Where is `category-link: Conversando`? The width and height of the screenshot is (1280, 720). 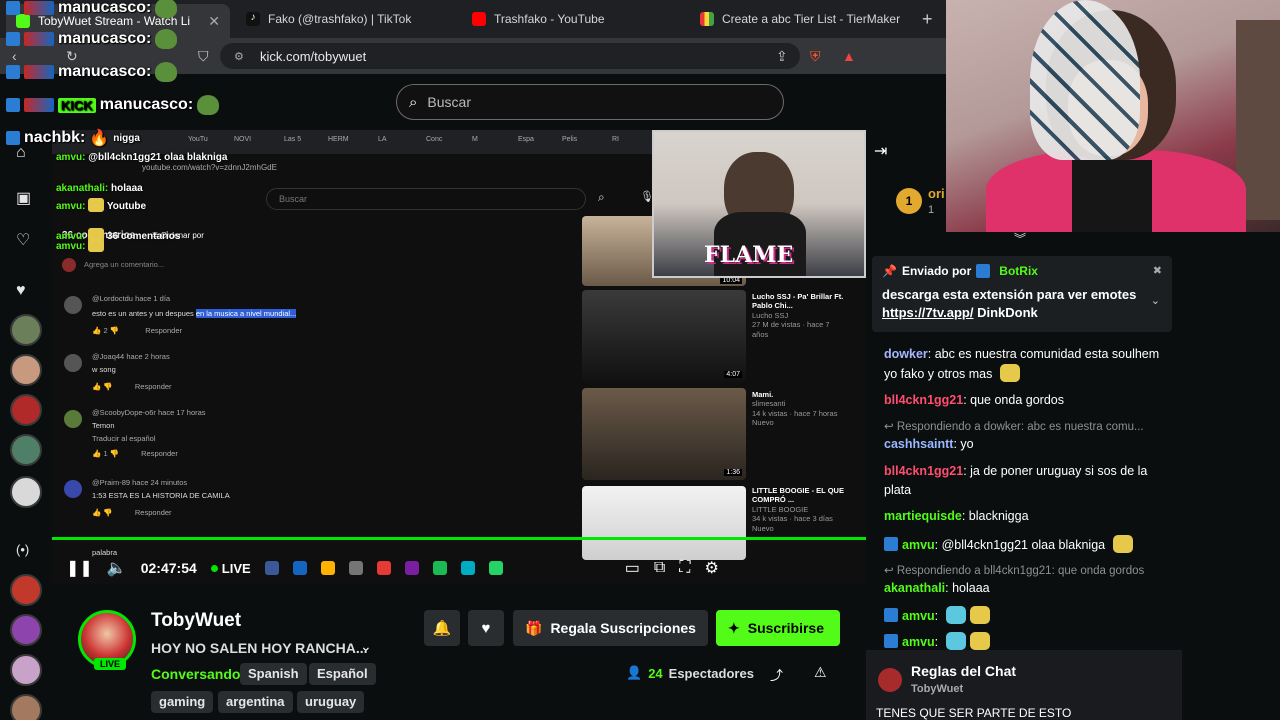
category-link: Conversando is located at coordinates (195, 674).